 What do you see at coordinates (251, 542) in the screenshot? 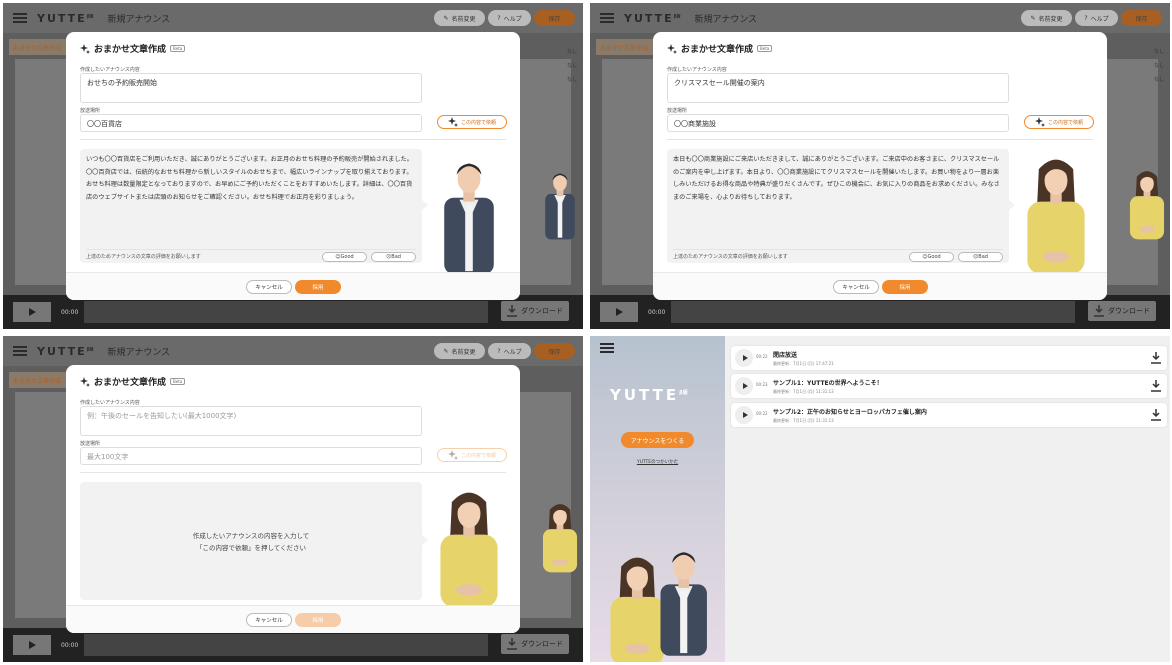
I see `empty-hint: 作成したいアナウンスの内容を入力して 「この内容で依頼」を押してください` at bounding box center [251, 542].